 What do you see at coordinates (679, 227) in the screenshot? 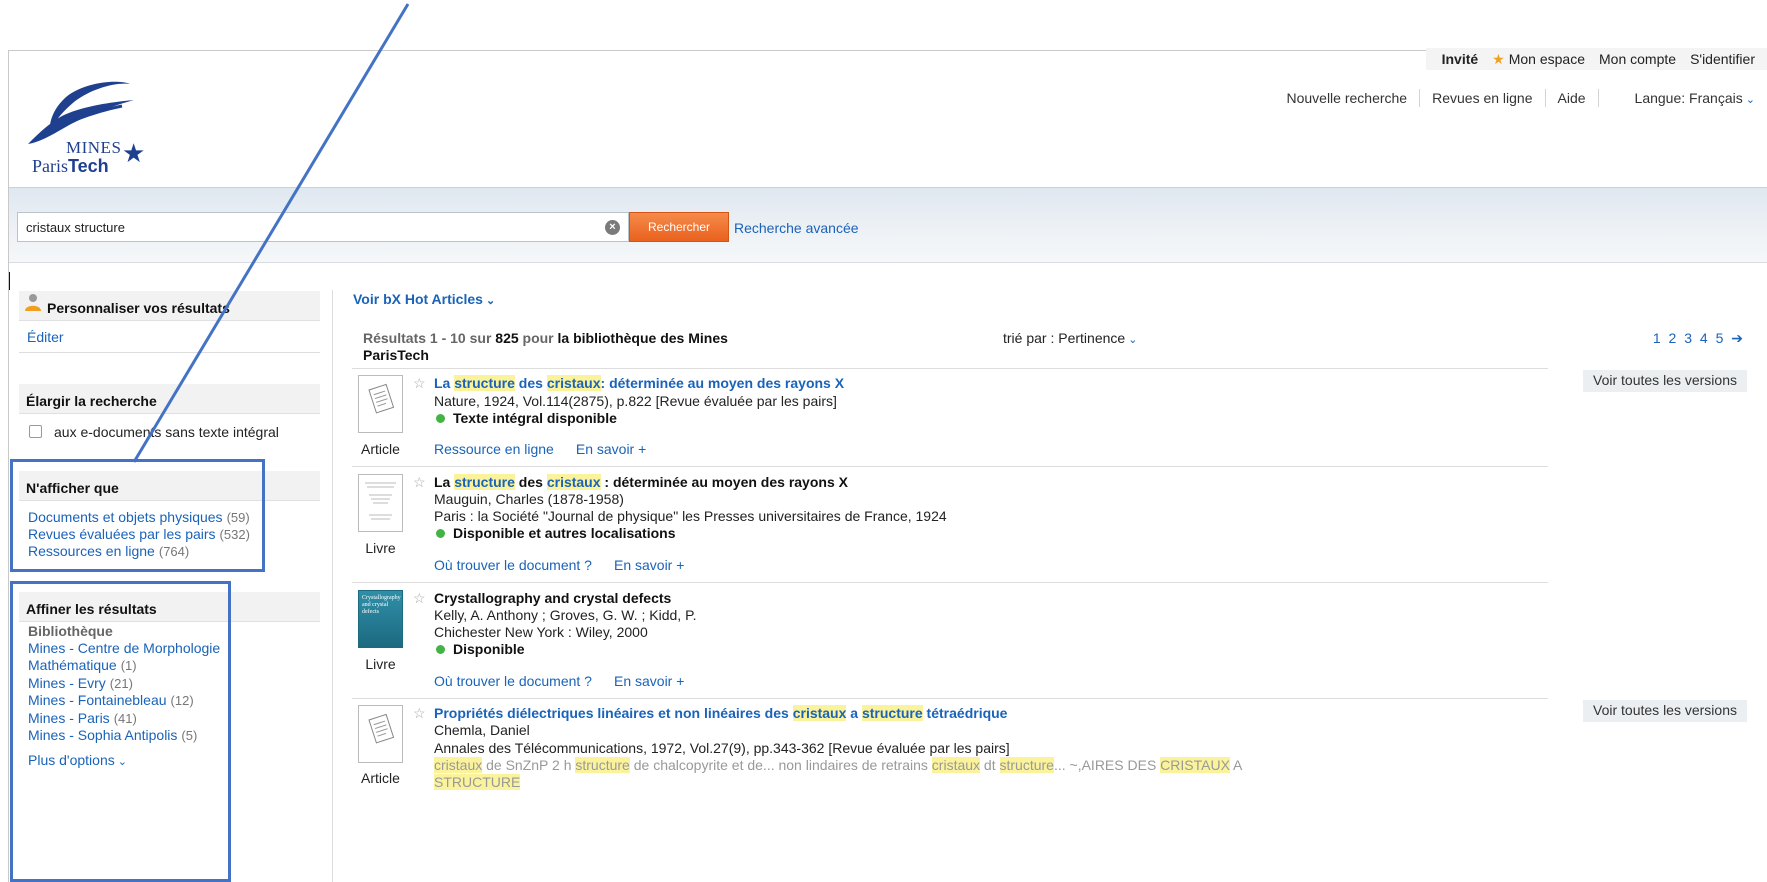
I see `search-button: Rechercher` at bounding box center [679, 227].